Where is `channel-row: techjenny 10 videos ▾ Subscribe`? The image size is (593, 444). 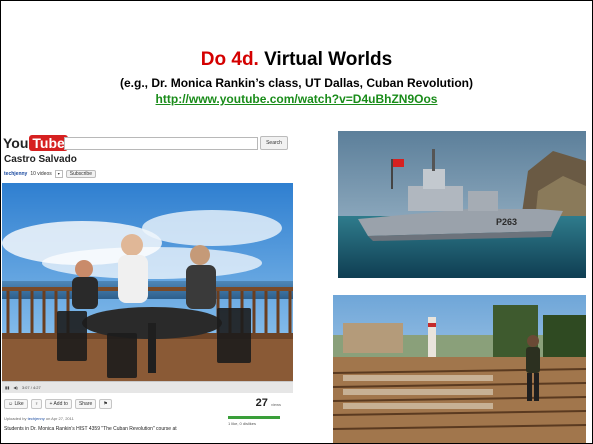
channel-row: techjenny 10 videos ▾ Subscribe is located at coordinates (50, 174).